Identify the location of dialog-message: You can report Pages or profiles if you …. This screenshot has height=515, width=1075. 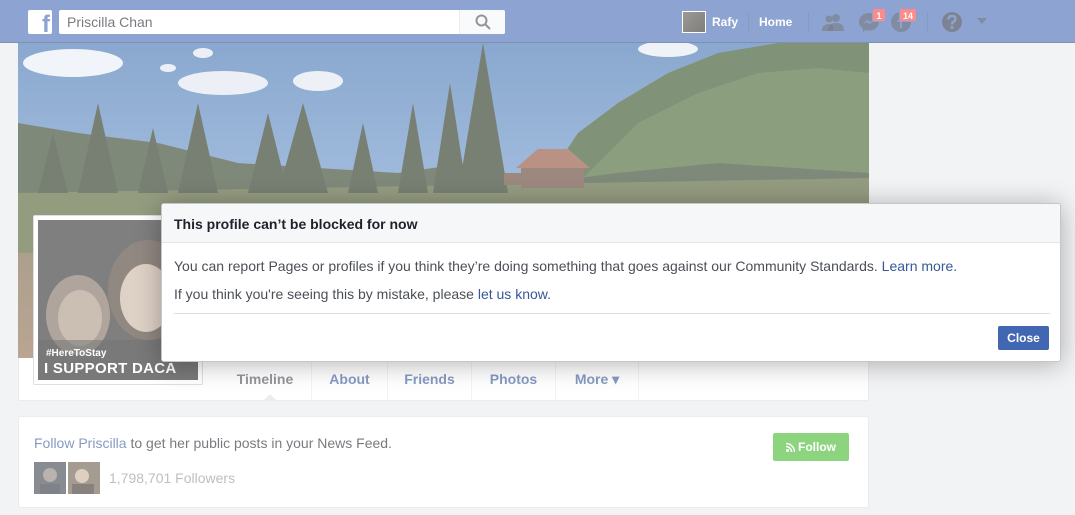
(565, 266).